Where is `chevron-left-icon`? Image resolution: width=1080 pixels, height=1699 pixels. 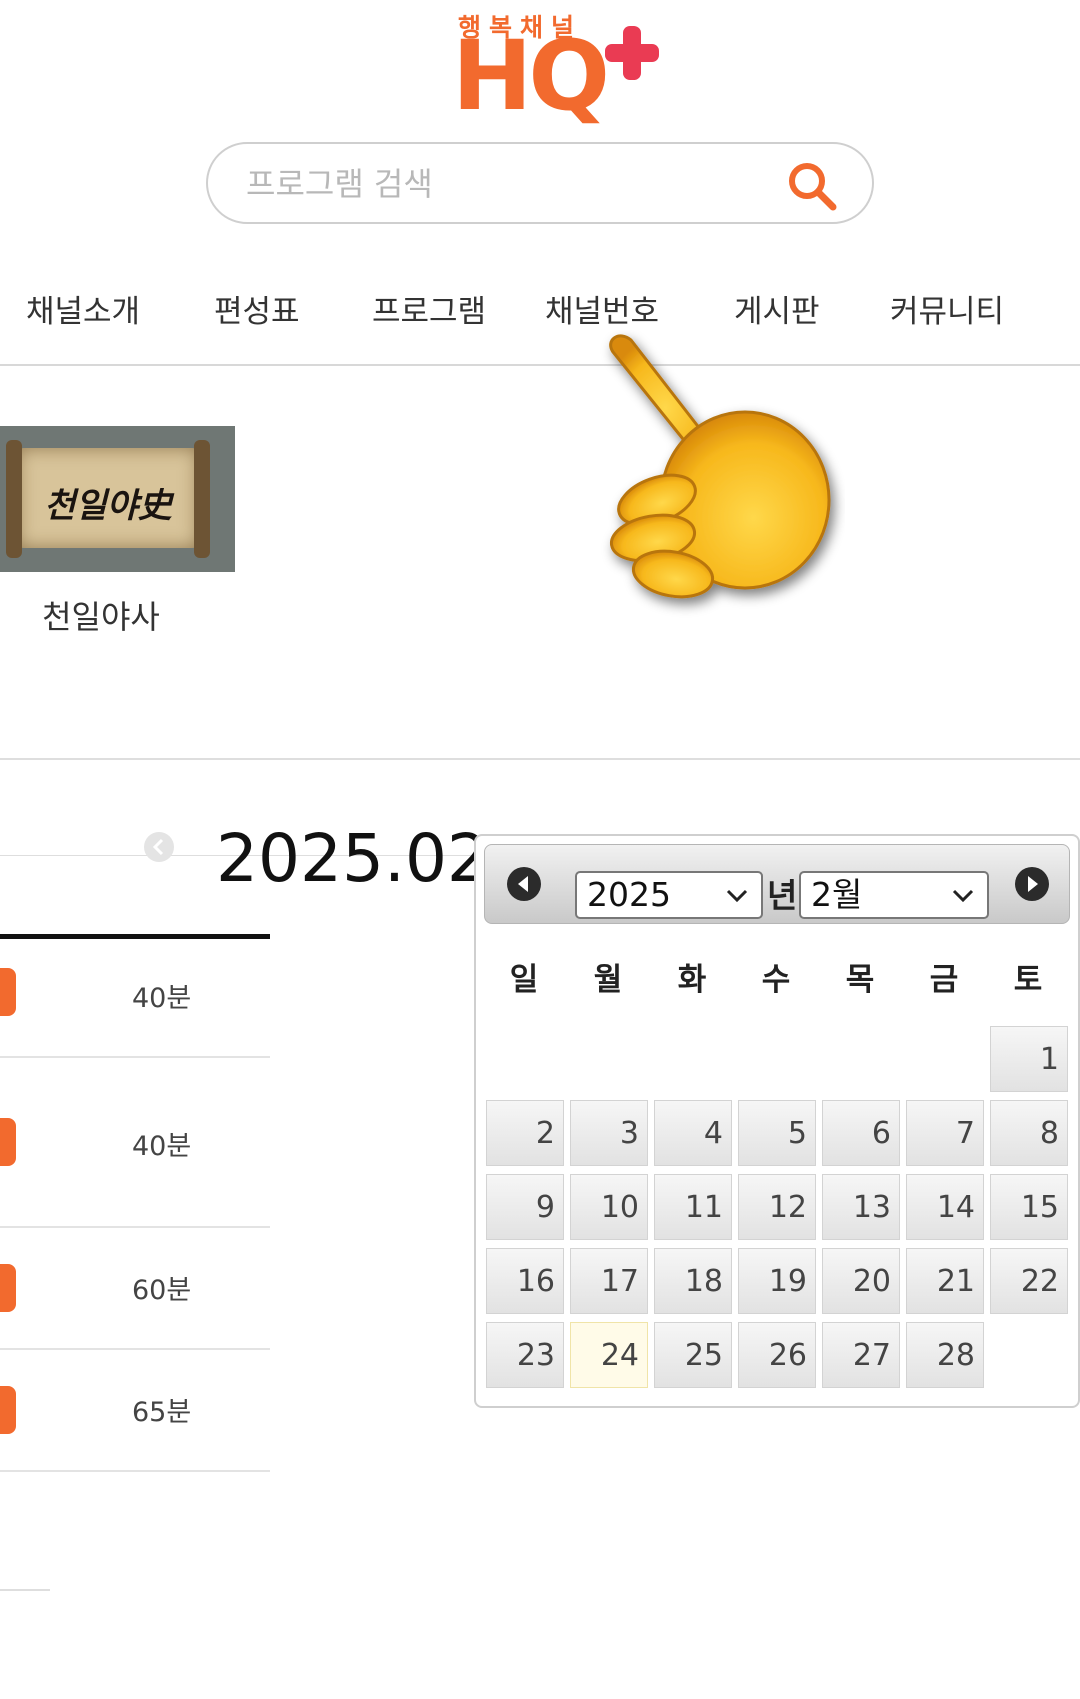 chevron-left-icon is located at coordinates (158, 847).